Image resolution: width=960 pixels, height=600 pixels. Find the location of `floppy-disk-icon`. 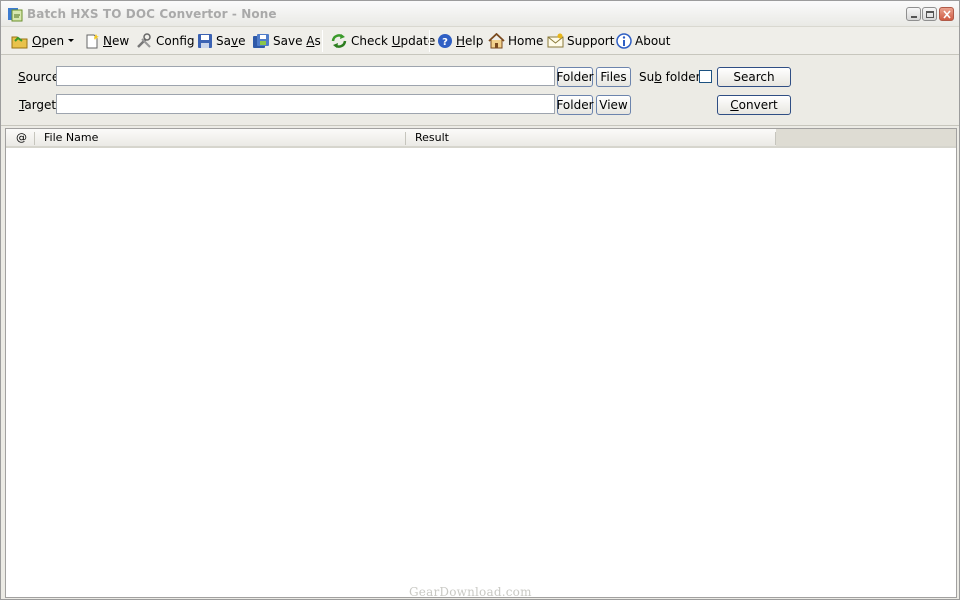

floppy-disk-icon is located at coordinates (205, 41).